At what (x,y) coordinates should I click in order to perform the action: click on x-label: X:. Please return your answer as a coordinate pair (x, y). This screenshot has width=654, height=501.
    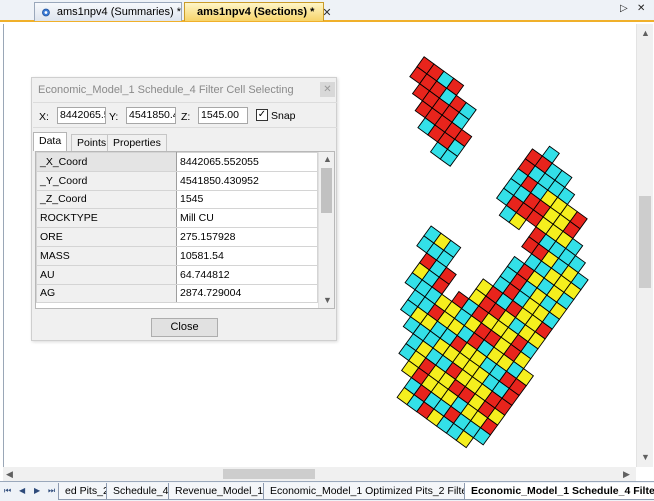
    Looking at the image, I should click on (44, 117).